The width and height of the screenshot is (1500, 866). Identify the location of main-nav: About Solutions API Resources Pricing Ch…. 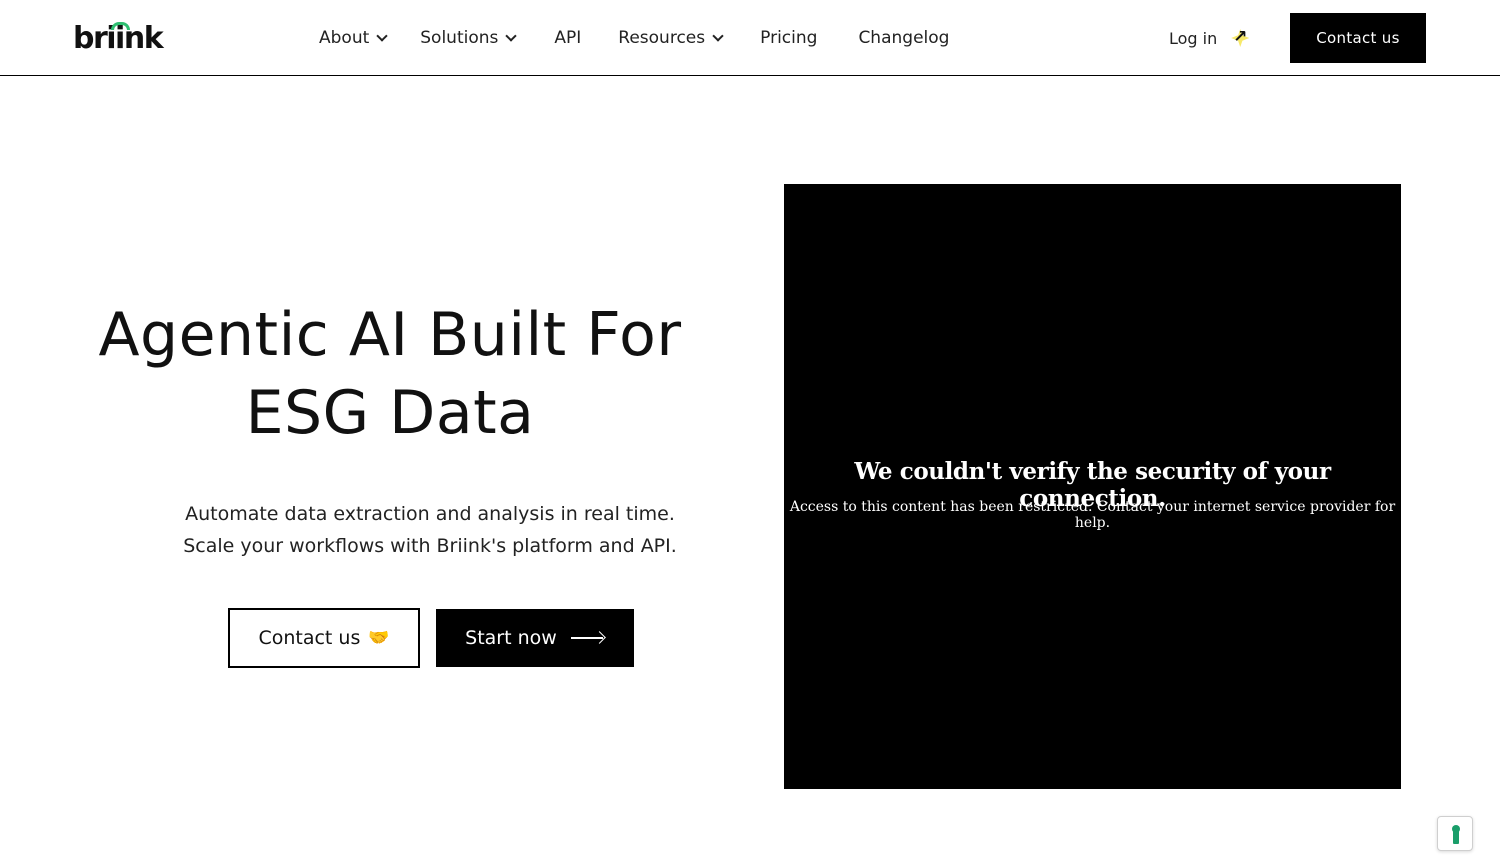
(634, 38).